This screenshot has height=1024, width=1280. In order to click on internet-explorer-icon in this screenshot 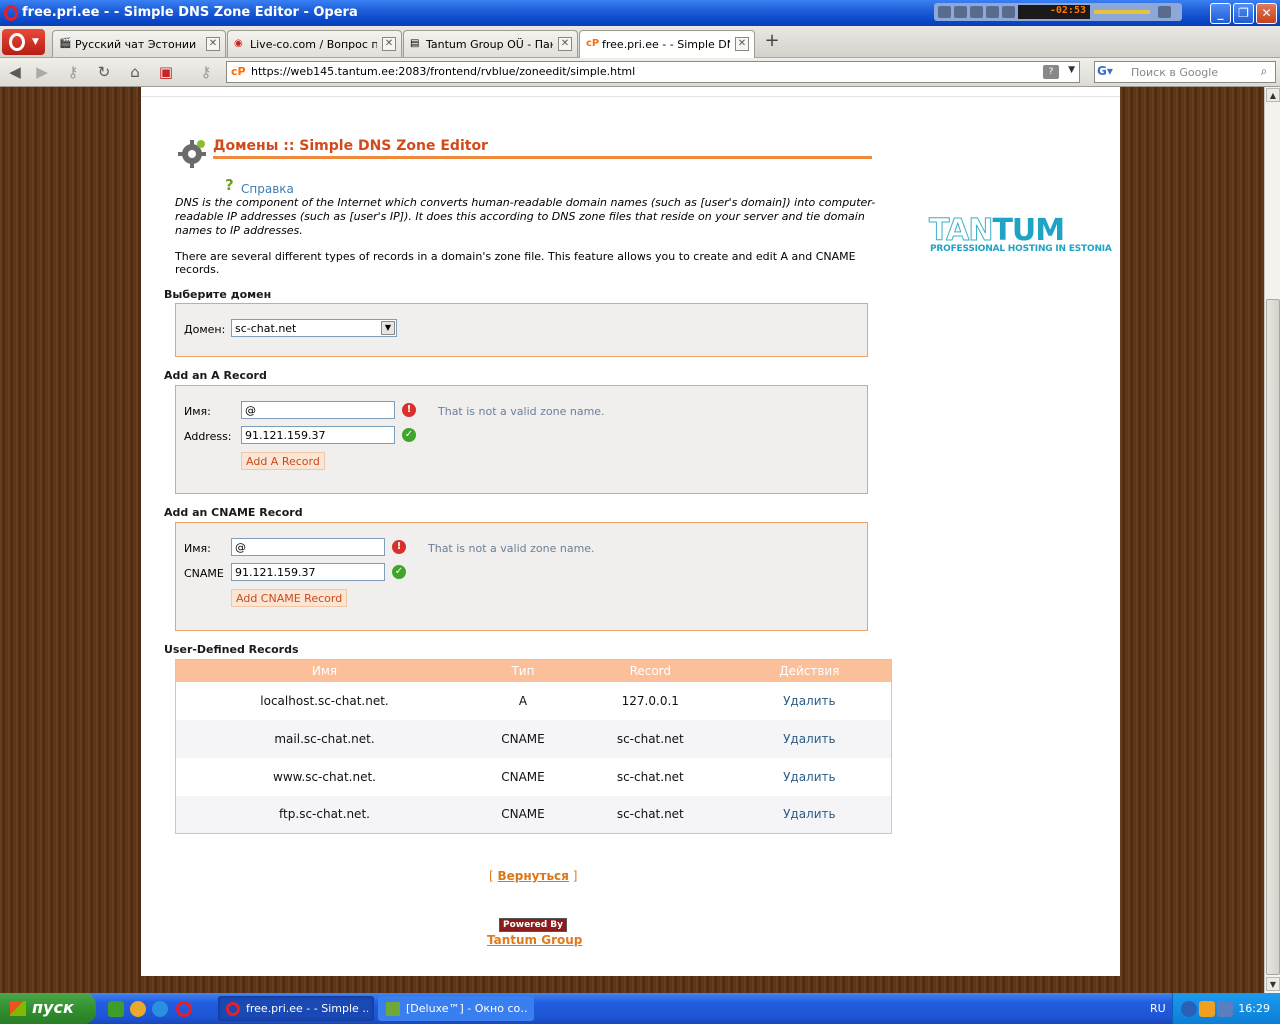, I will do `click(160, 1009)`.